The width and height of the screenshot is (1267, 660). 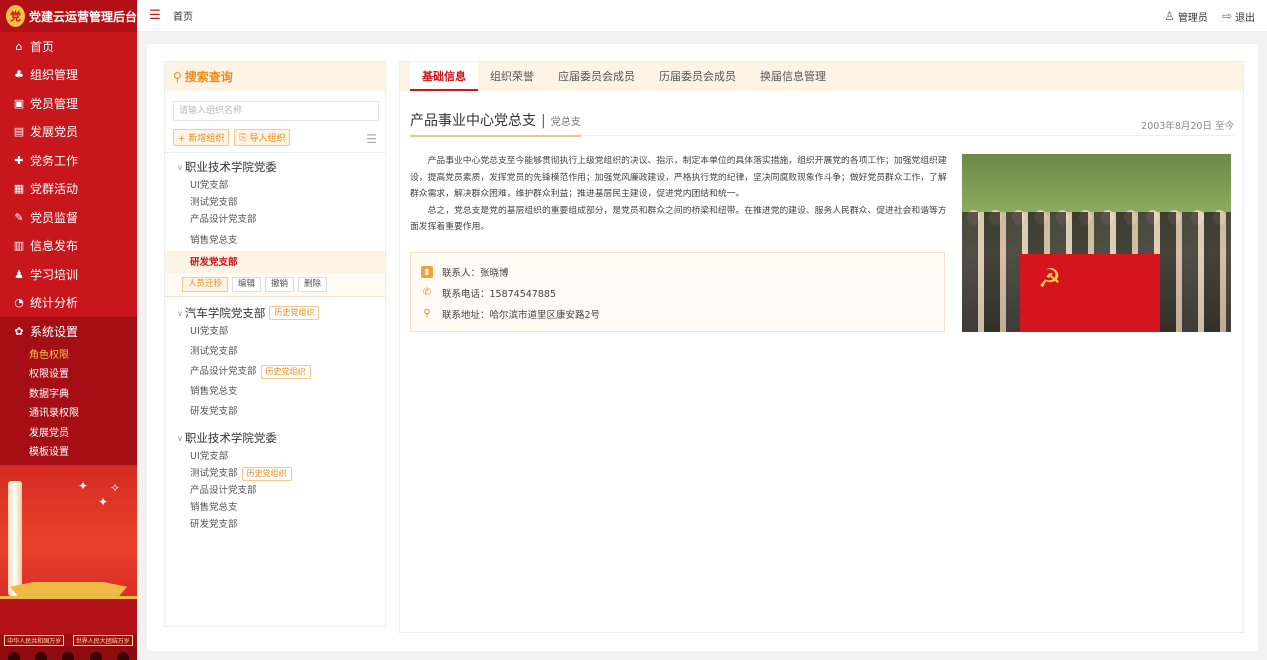 What do you see at coordinates (793, 76) in the screenshot?
I see `tab-term-change: 换届信息管理` at bounding box center [793, 76].